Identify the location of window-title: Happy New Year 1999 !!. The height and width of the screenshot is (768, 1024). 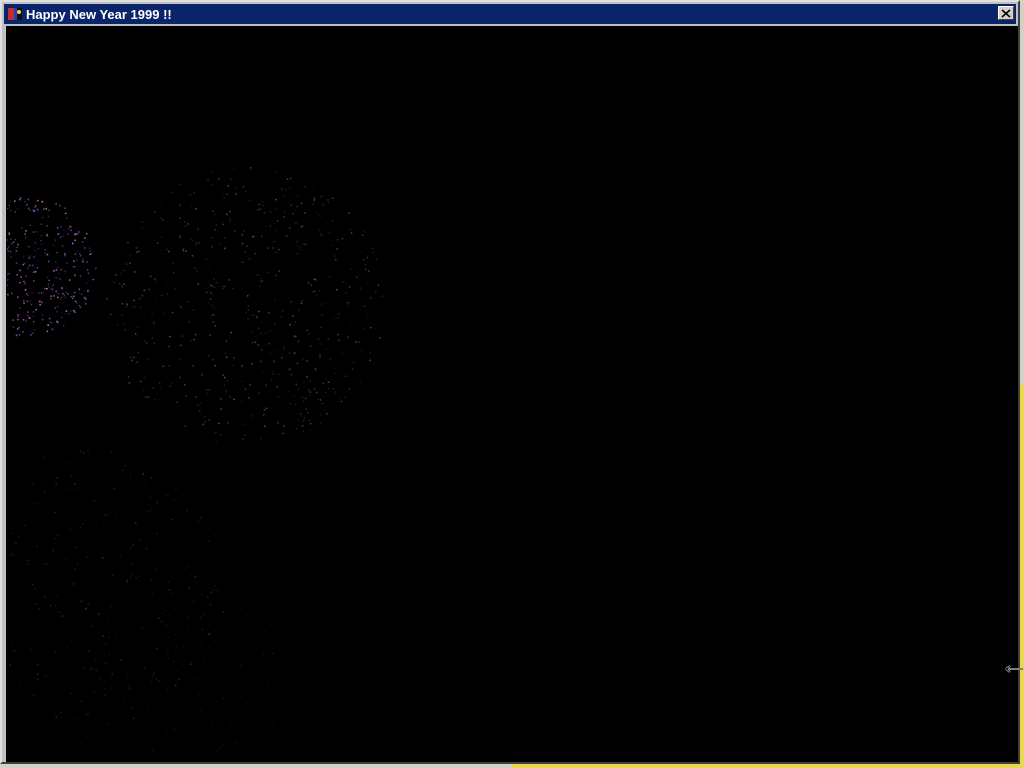
(99, 14).